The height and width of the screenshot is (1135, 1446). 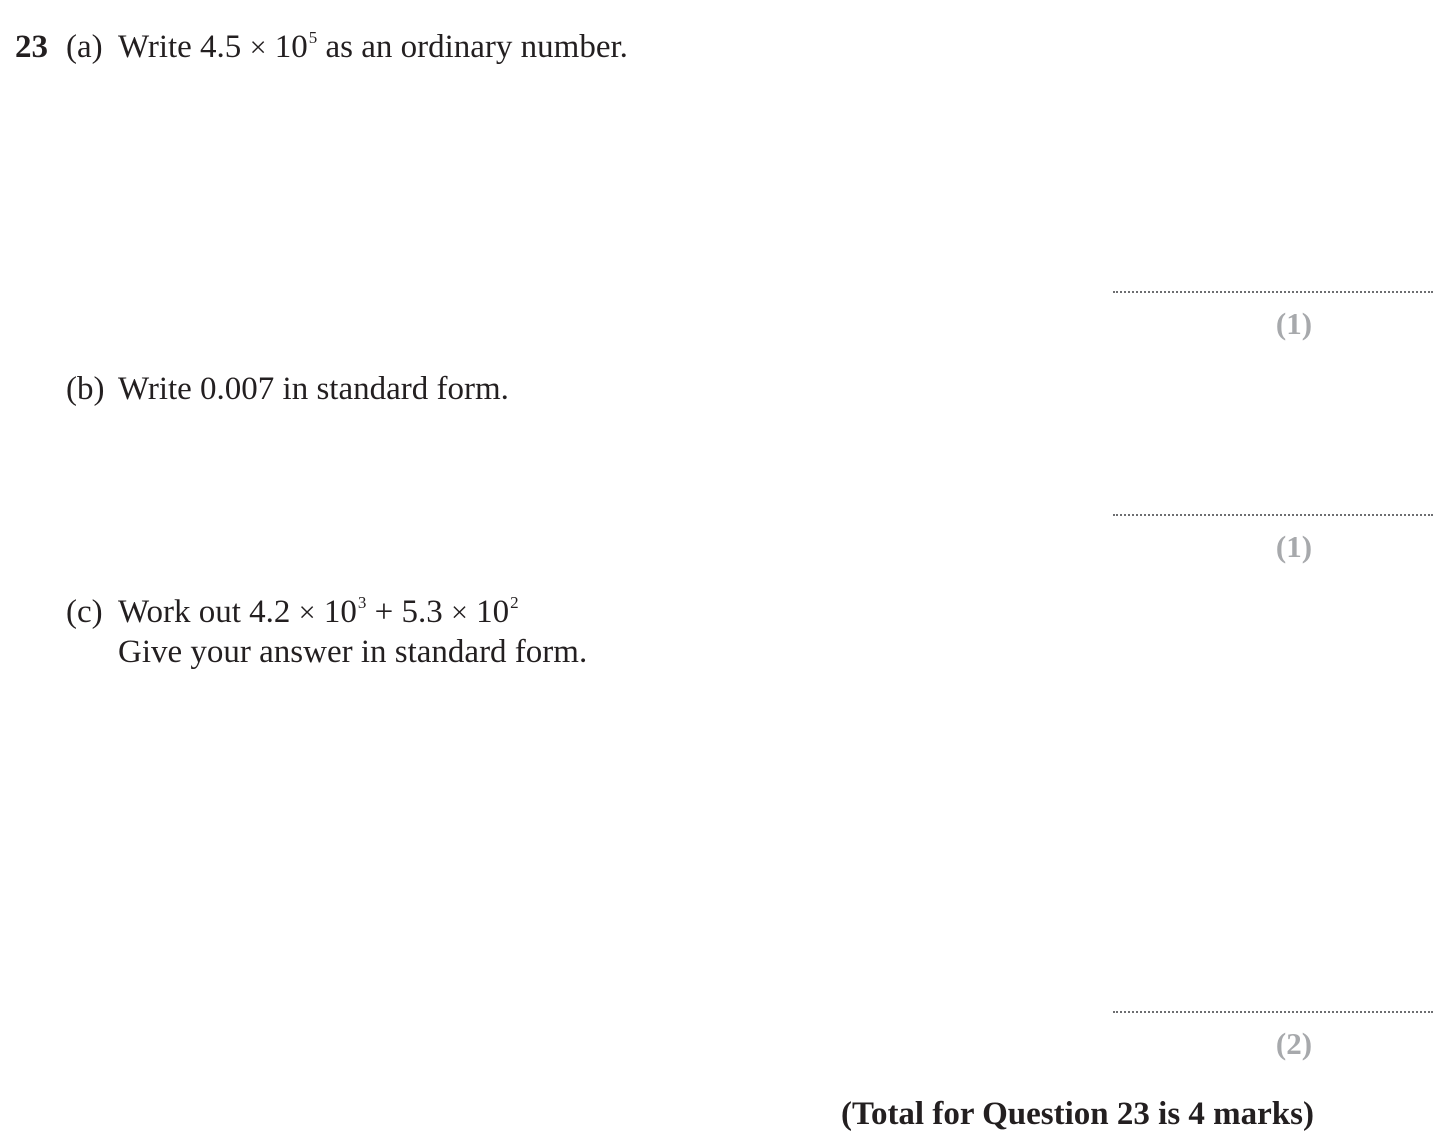 What do you see at coordinates (84, 47) in the screenshot?
I see `part-a-label: (a)` at bounding box center [84, 47].